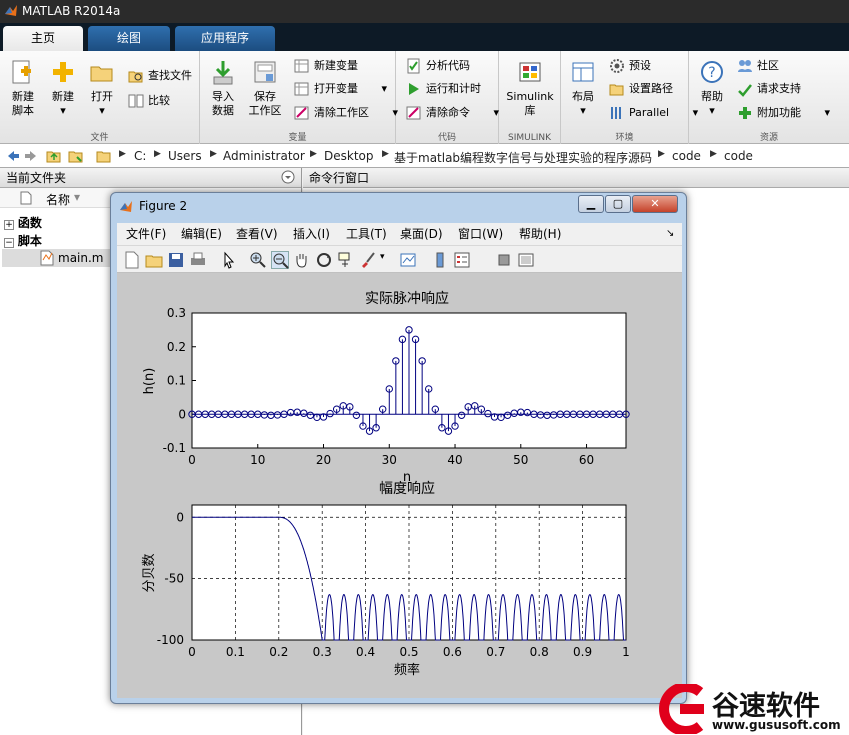 The image size is (849, 735). What do you see at coordinates (311, 234) in the screenshot?
I see `menu-item-insert: 插入(I)` at bounding box center [311, 234].